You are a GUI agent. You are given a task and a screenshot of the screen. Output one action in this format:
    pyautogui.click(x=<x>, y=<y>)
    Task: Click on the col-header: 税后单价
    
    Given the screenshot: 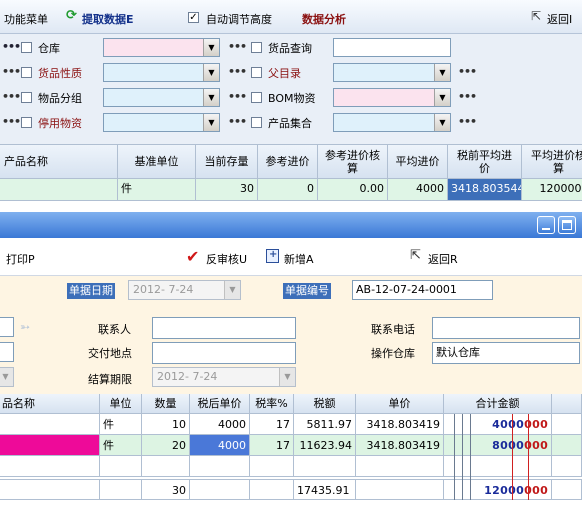 What is the action you would take?
    pyautogui.click(x=220, y=404)
    